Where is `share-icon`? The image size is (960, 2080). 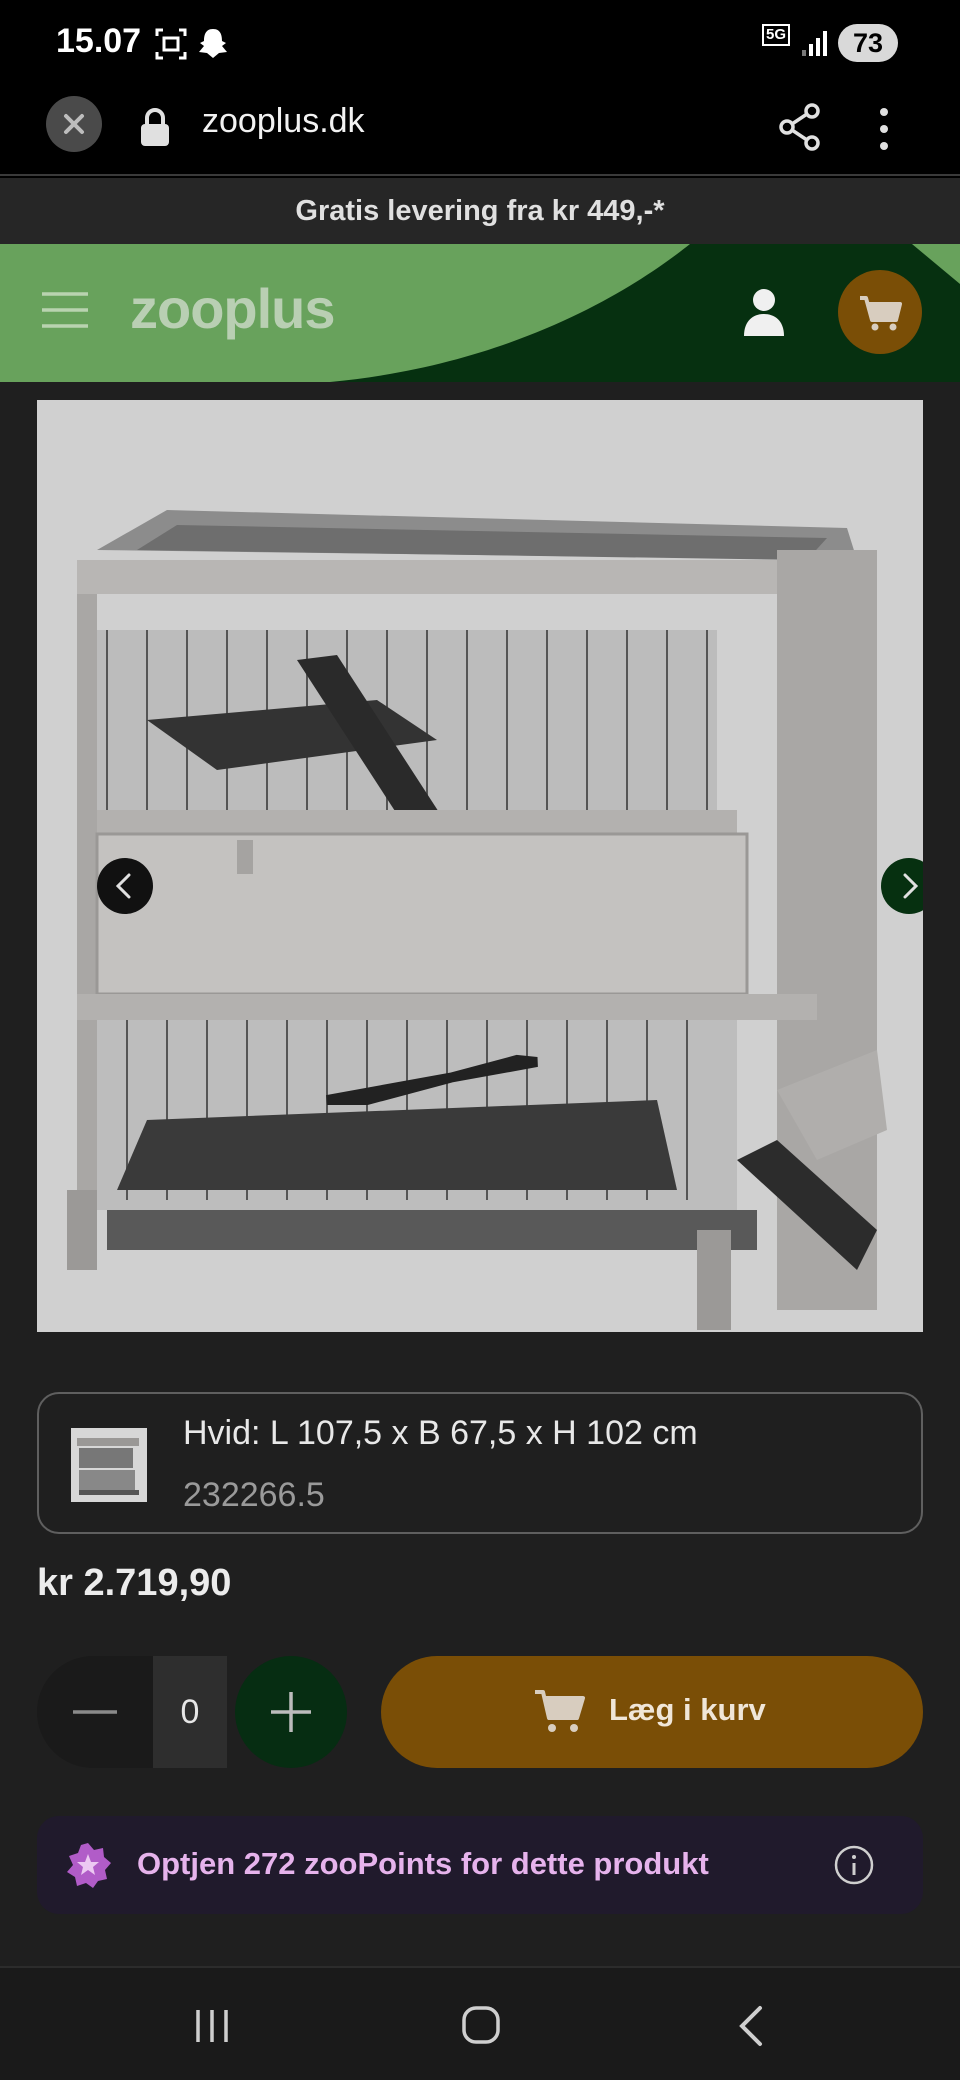
share-icon is located at coordinates (800, 127).